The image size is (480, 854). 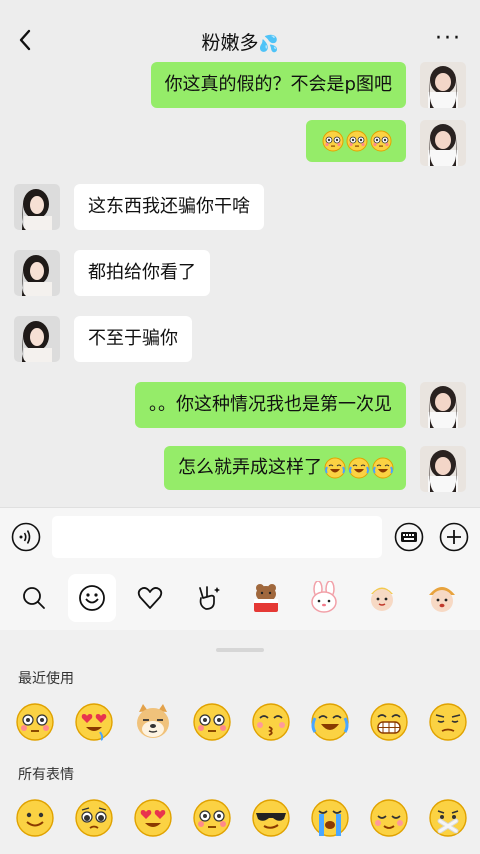 What do you see at coordinates (230, 43) in the screenshot?
I see `chat-title-text: 粉嫩多` at bounding box center [230, 43].